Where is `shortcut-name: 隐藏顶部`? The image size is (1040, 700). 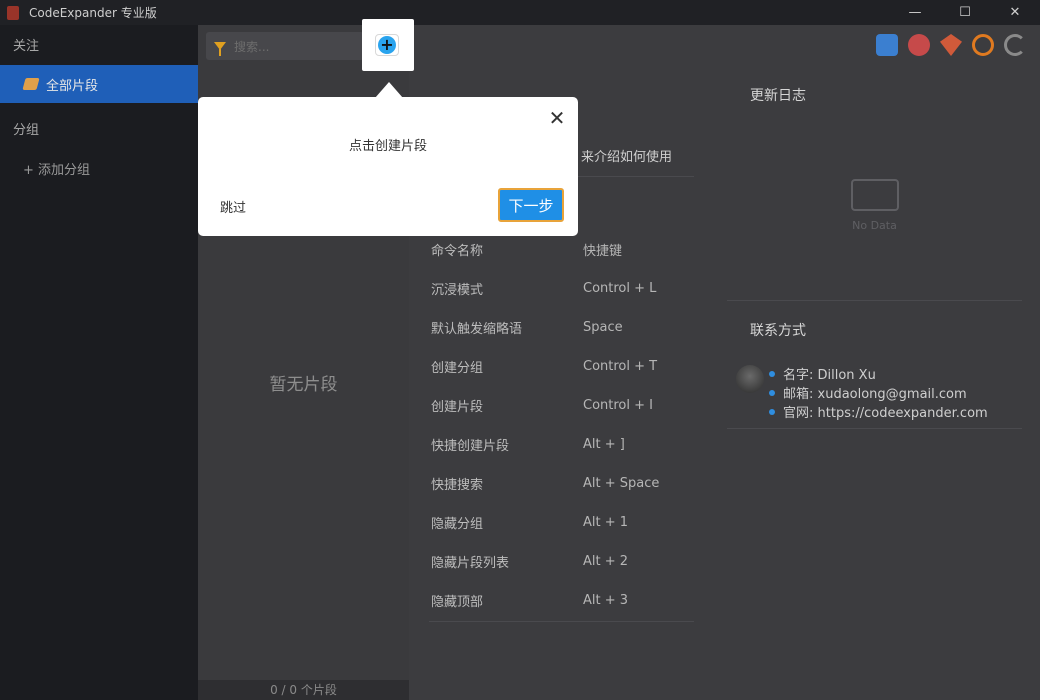
shortcut-name: 隐藏顶部 is located at coordinates (457, 602).